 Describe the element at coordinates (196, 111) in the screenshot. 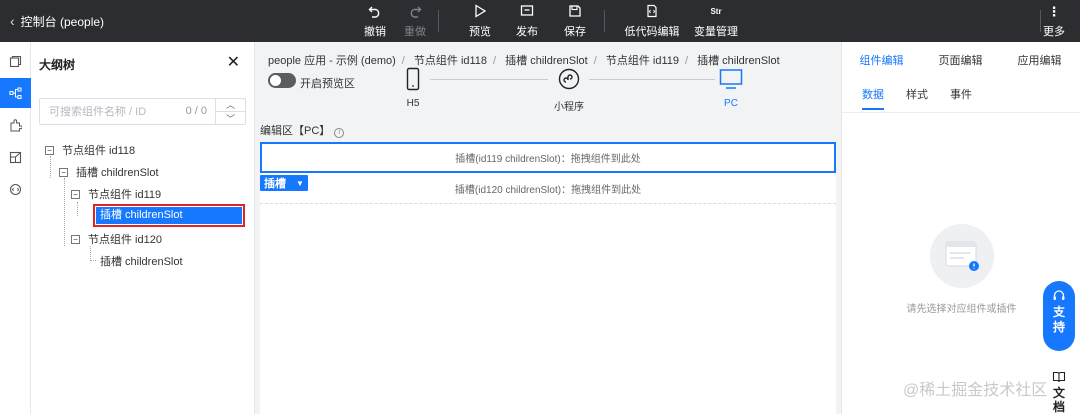

I see `search-match-count: 0 / 0` at that location.